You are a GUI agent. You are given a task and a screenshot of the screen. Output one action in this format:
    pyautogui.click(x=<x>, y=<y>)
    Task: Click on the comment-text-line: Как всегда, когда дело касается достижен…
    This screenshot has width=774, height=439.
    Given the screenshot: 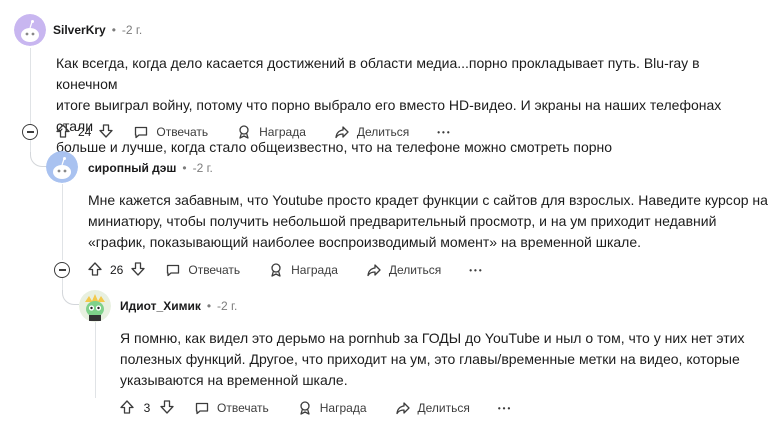 What is the action you would take?
    pyautogui.click(x=378, y=73)
    